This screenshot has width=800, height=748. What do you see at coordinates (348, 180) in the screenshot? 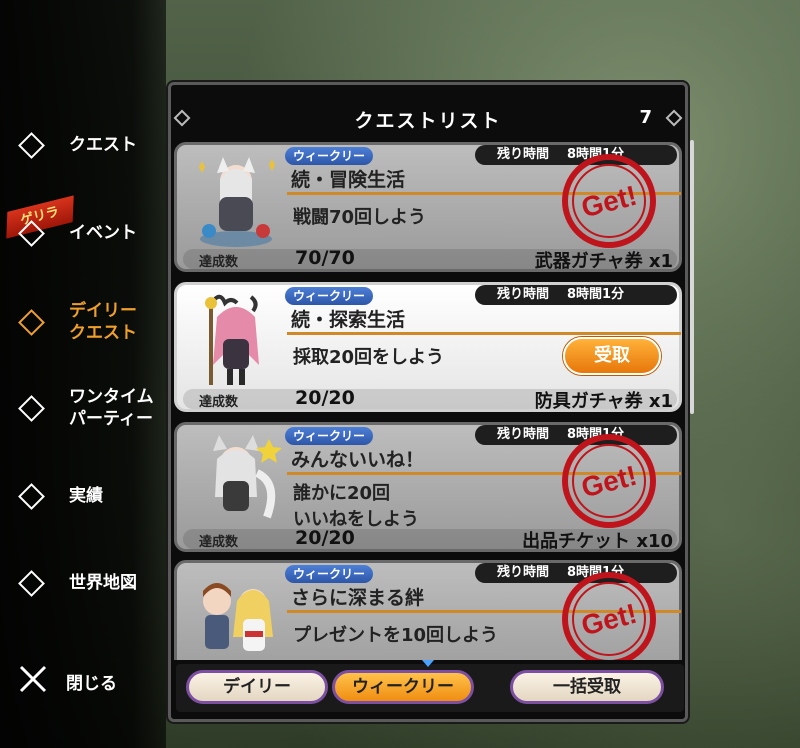
I see `quest-title: 続・冒険生活` at bounding box center [348, 180].